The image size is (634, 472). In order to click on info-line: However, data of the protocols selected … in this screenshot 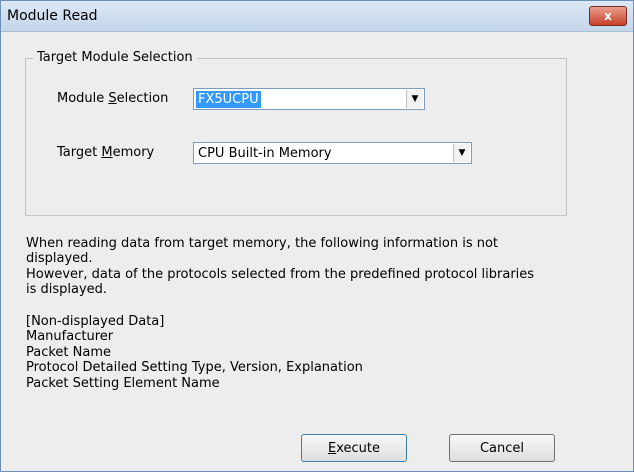, I will do `click(280, 274)`.